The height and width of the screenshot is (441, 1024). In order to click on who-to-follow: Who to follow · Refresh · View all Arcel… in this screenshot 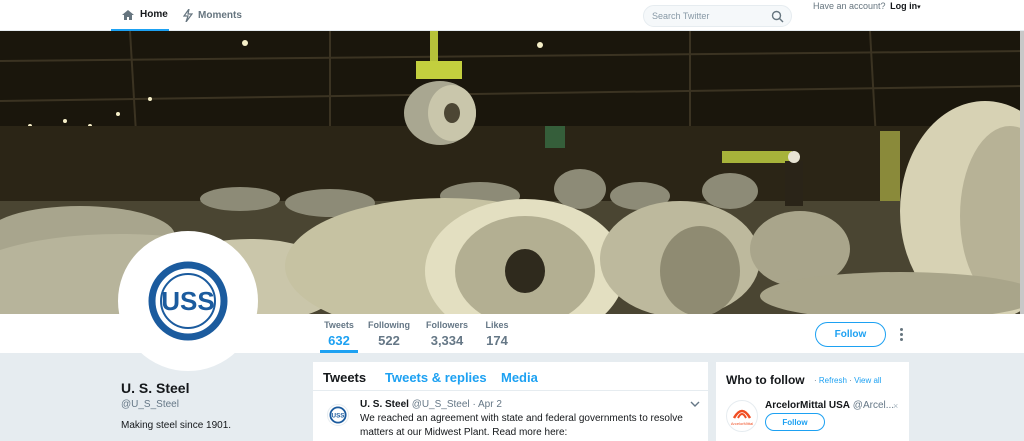, I will do `click(812, 401)`.